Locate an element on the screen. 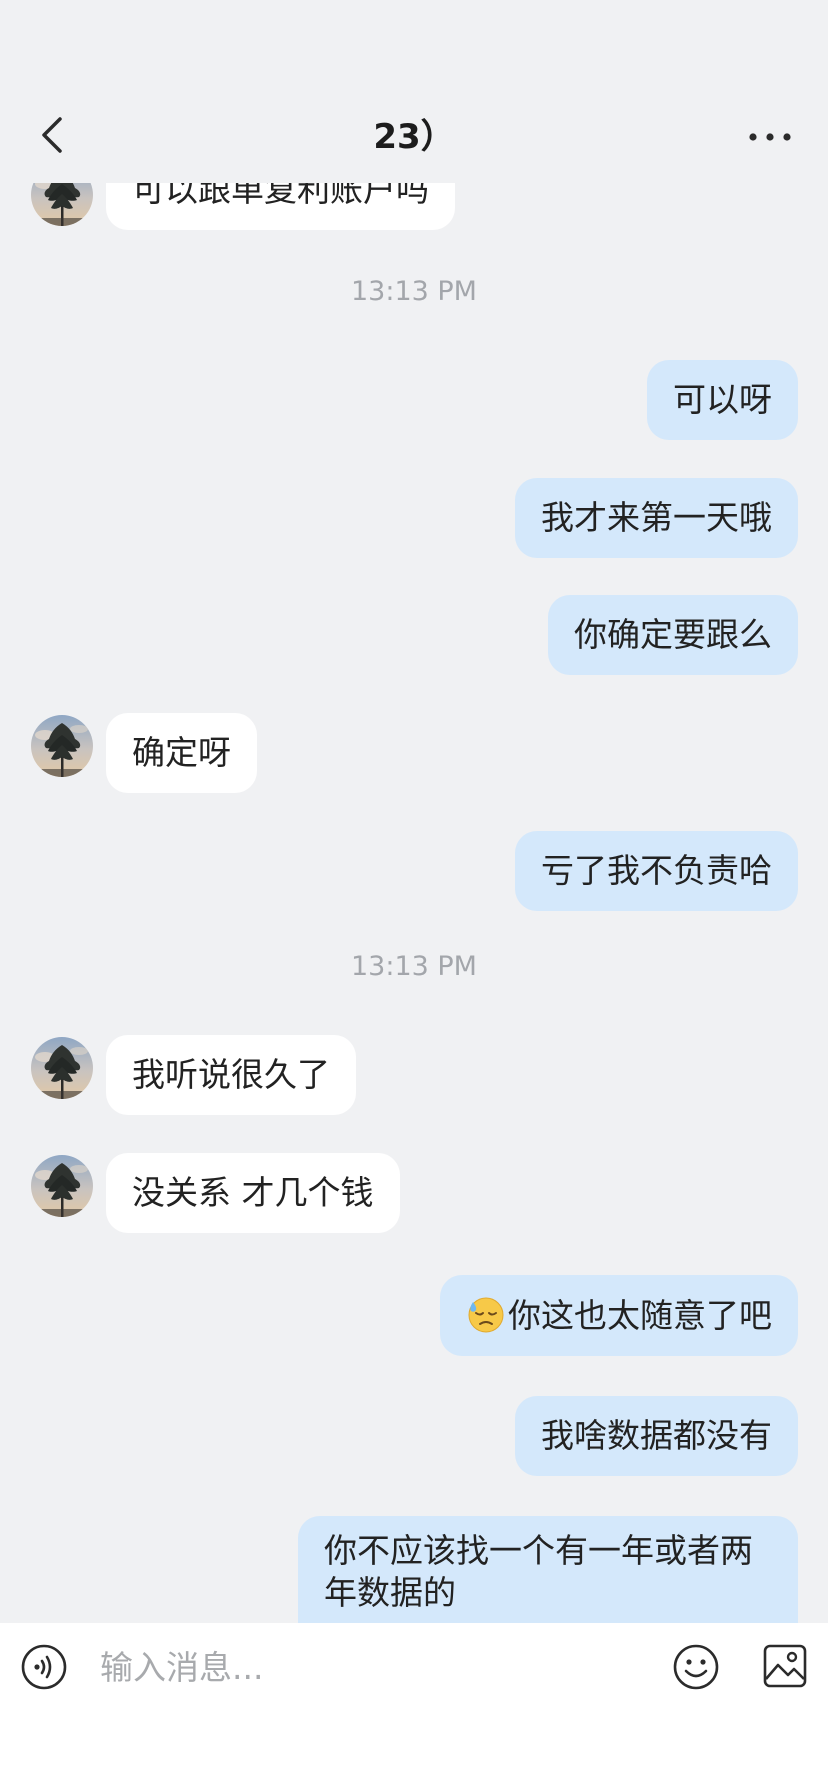  message-bubble: 可以呀 is located at coordinates (722, 400).